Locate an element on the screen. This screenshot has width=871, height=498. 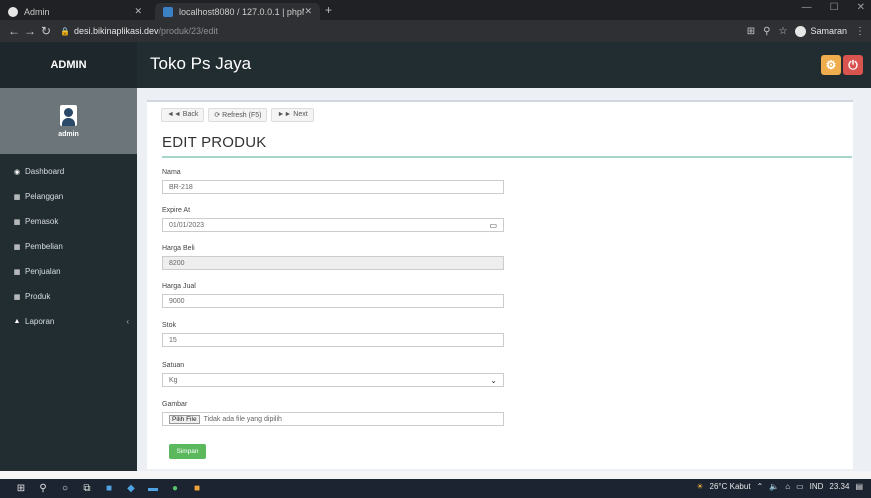
sidebar-item-laporan: ▲ Laporan ‹ is located at coordinates (68, 321).